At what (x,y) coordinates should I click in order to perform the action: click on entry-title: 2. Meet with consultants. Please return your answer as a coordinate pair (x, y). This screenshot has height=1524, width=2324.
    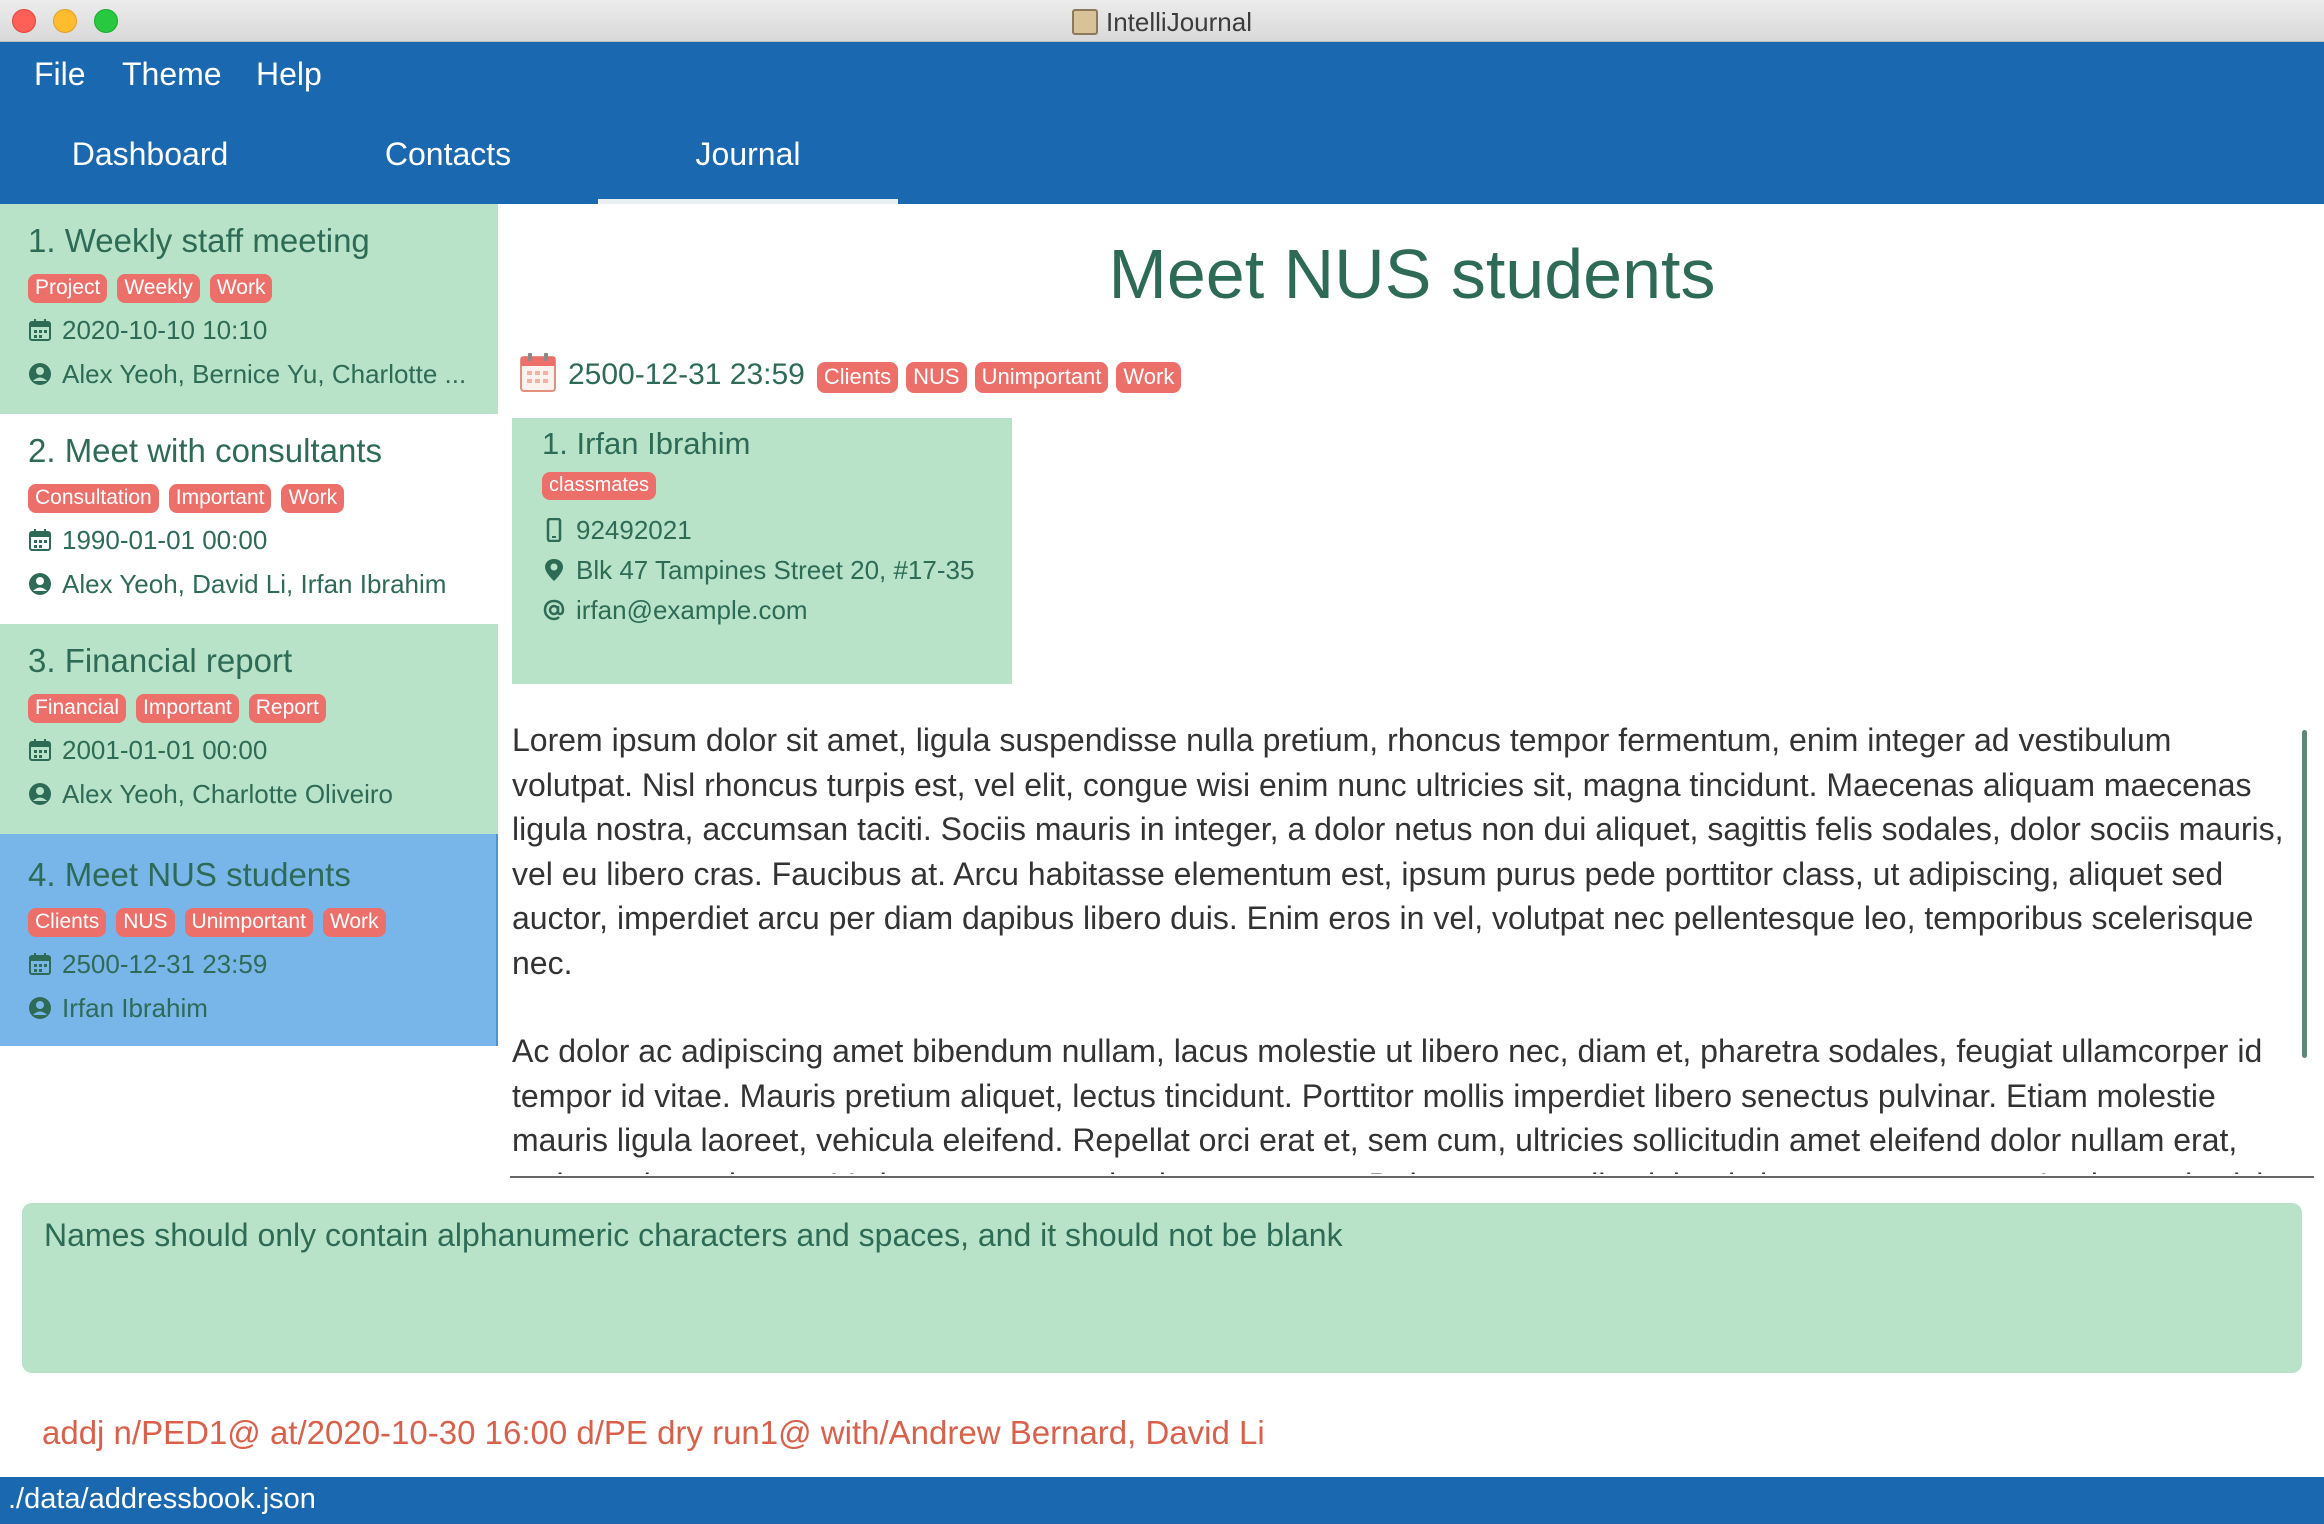
    Looking at the image, I should click on (205, 450).